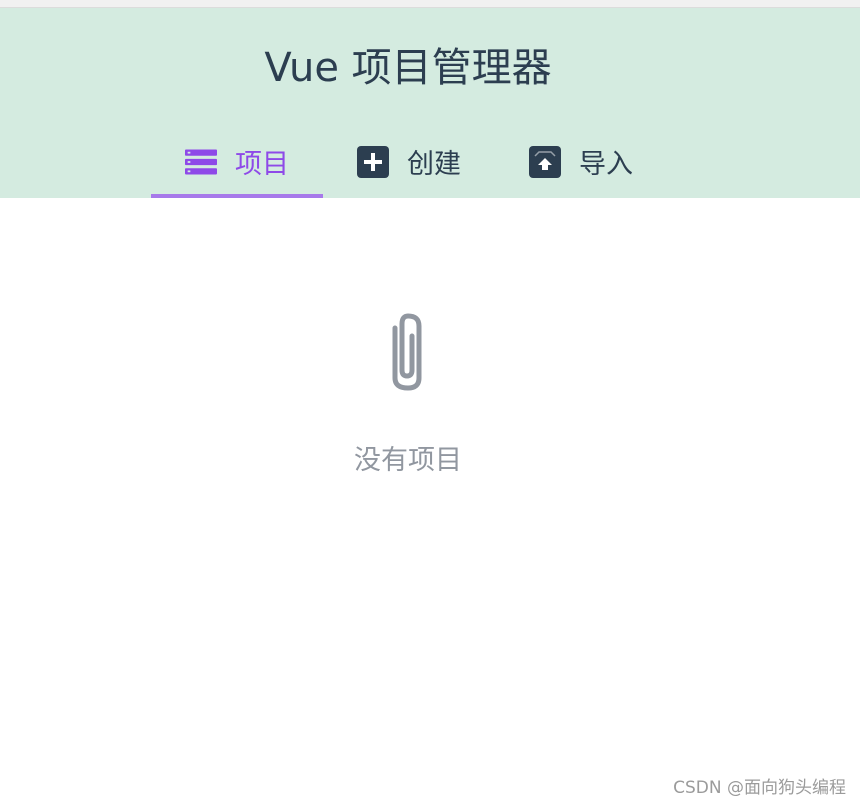 The width and height of the screenshot is (860, 806). I want to click on tab-create: 创建, so click(409, 164).